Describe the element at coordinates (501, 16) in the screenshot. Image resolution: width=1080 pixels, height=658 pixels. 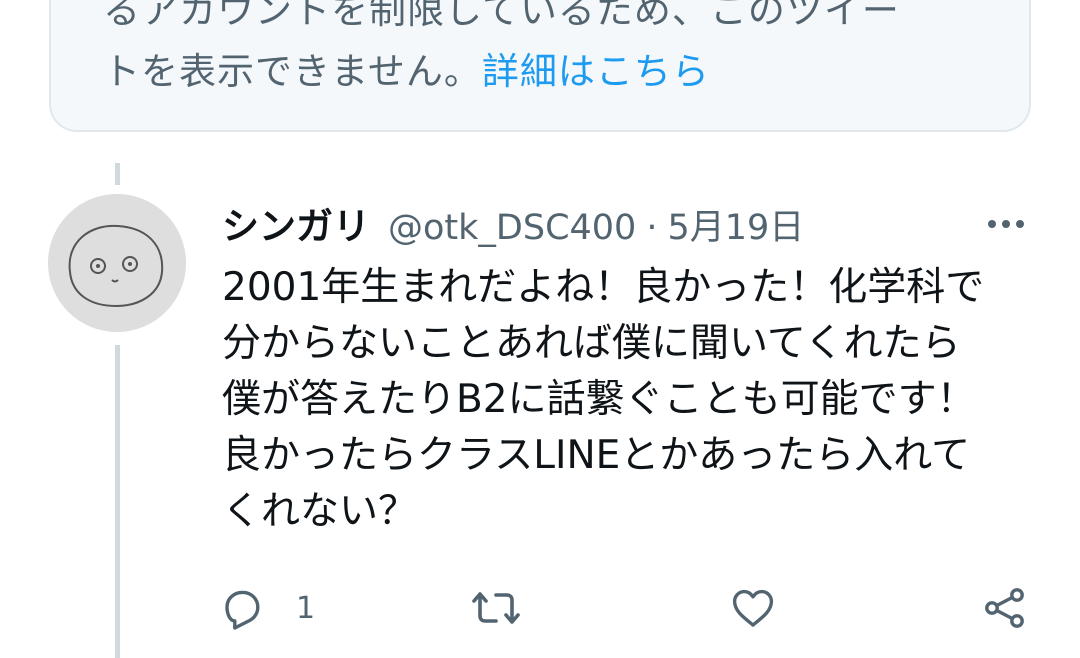
I see `notice-line-1: るアカウントを制限しているため、このツイー` at that location.